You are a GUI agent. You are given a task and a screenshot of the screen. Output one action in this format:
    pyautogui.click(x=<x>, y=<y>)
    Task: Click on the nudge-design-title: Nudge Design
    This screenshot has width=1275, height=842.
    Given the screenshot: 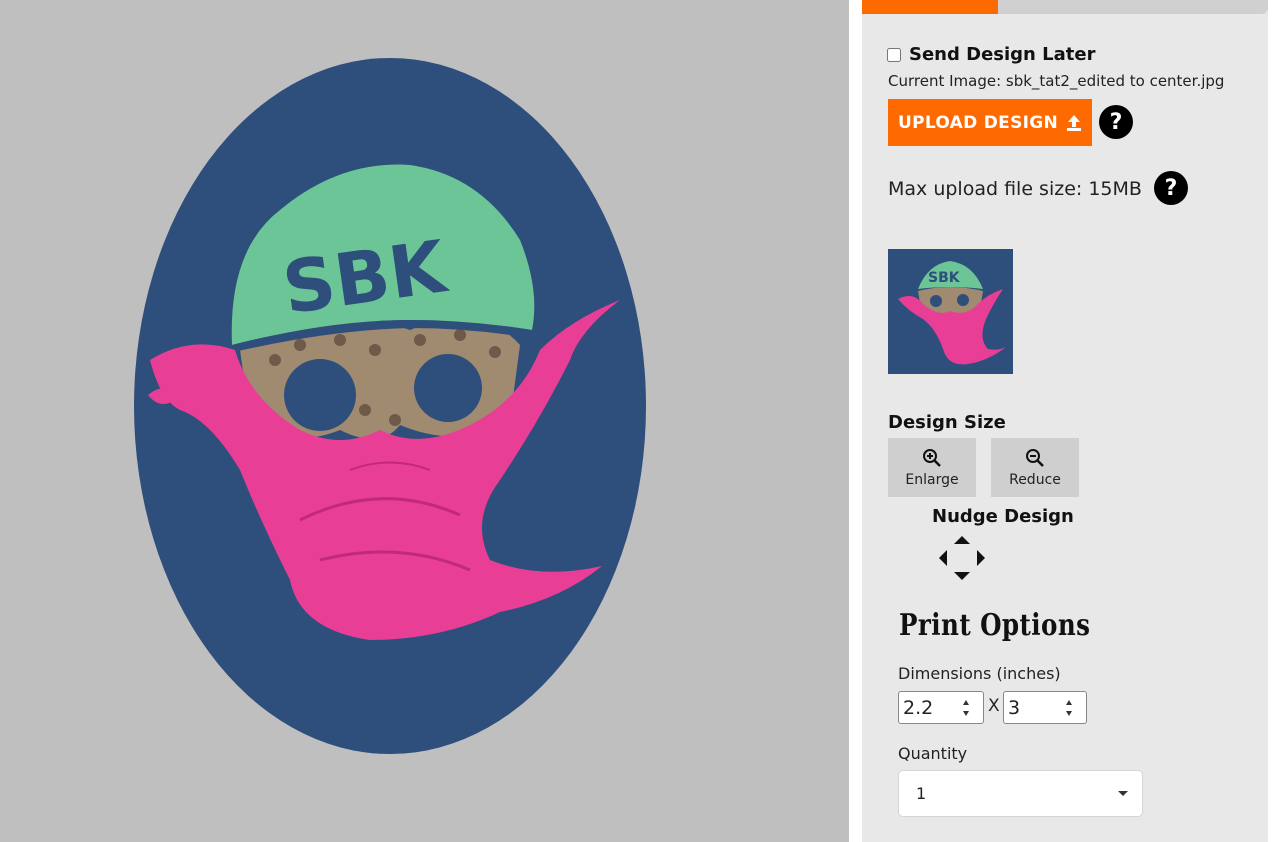 What is the action you would take?
    pyautogui.click(x=1003, y=516)
    